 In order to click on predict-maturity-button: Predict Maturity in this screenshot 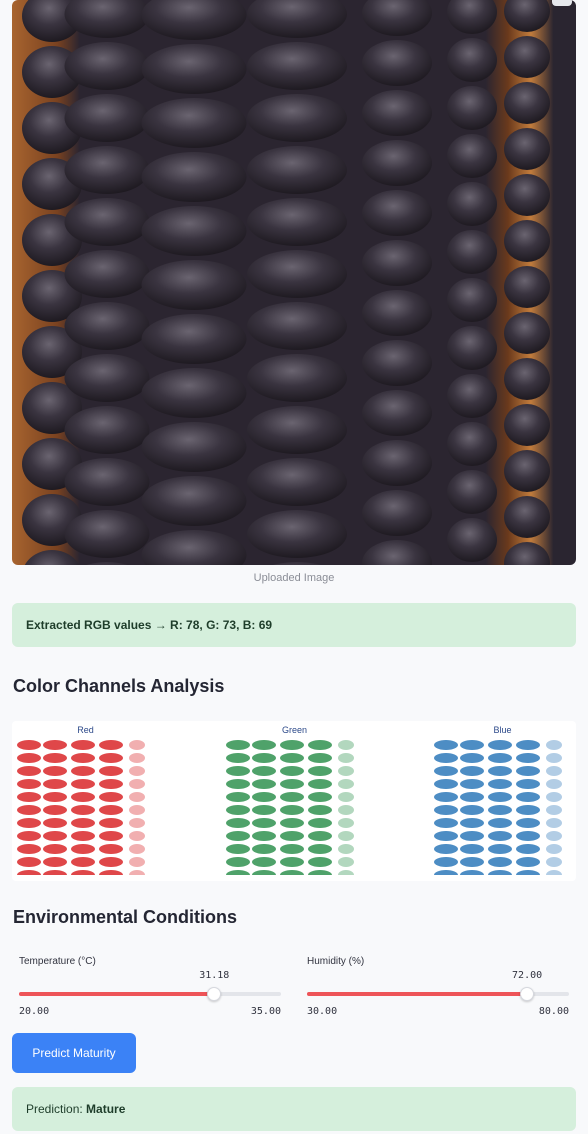, I will do `click(74, 1053)`.